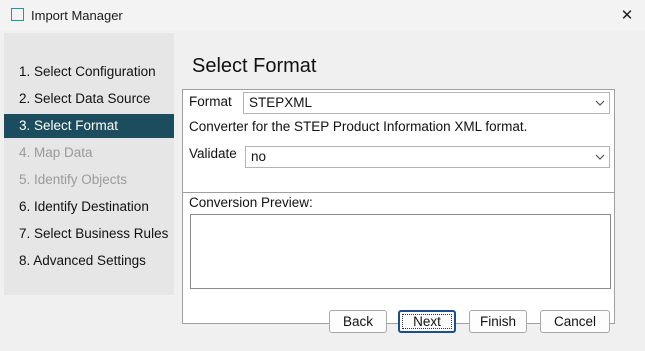 The image size is (645, 351). I want to click on step-select-format: 3. Select Format, so click(89, 126).